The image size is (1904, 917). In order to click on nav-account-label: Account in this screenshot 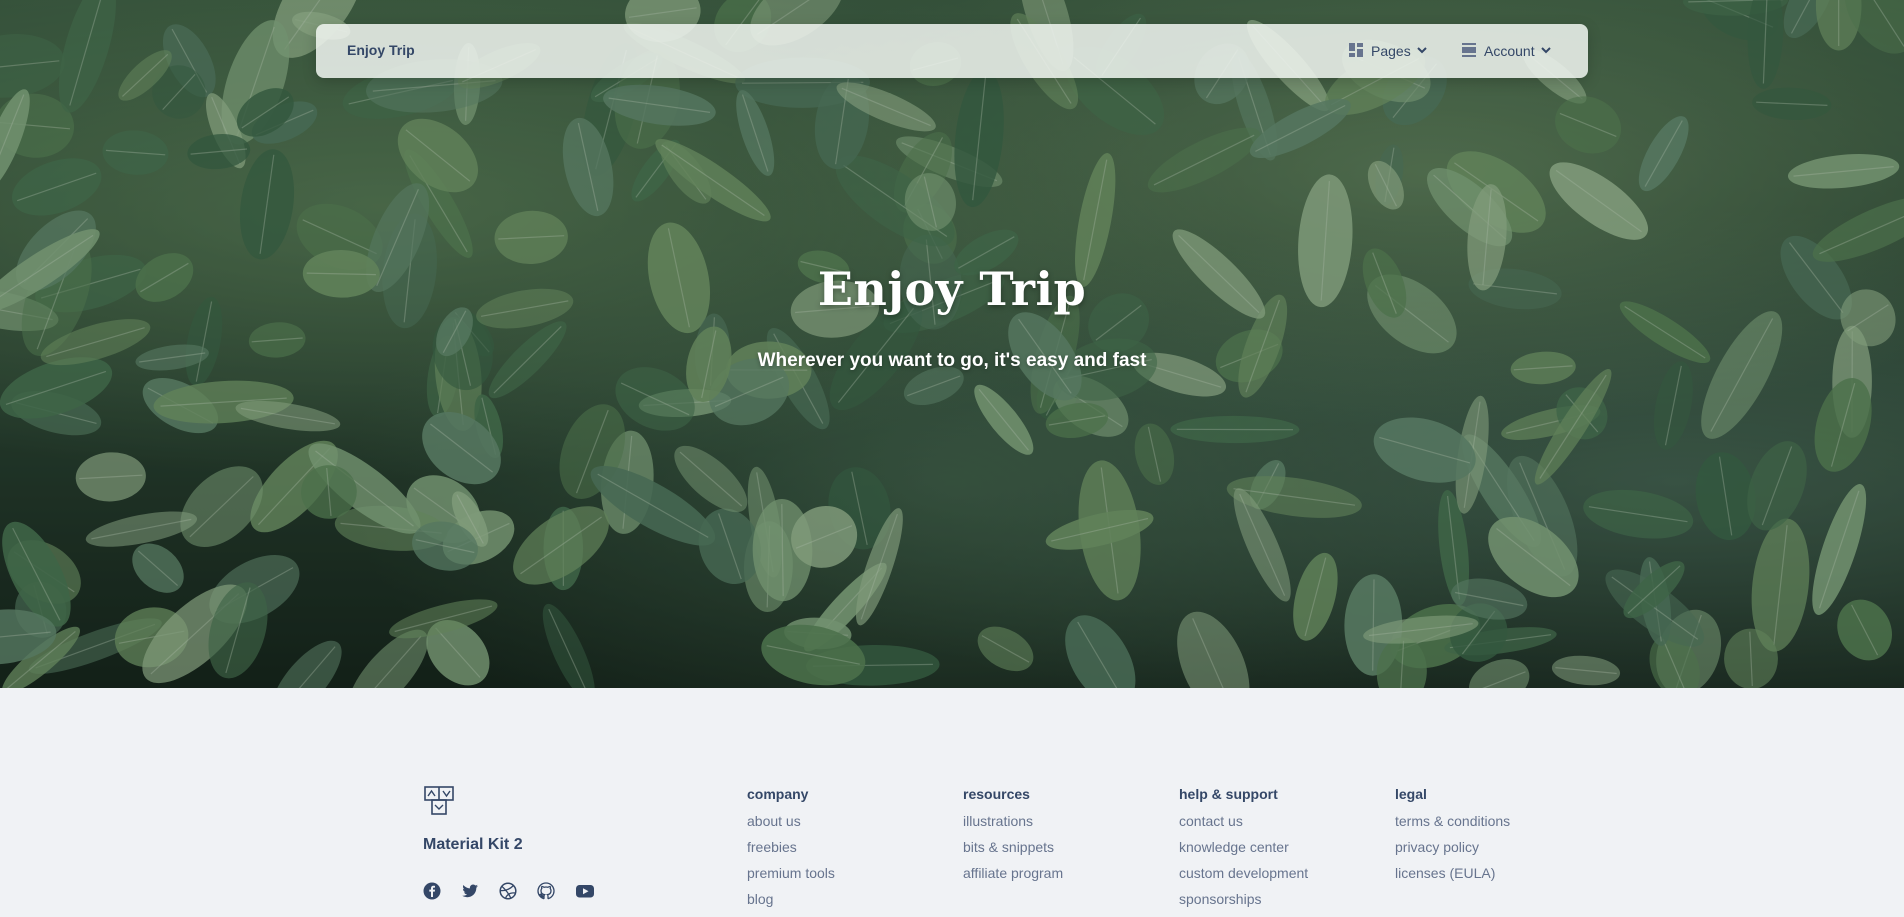, I will do `click(1509, 51)`.